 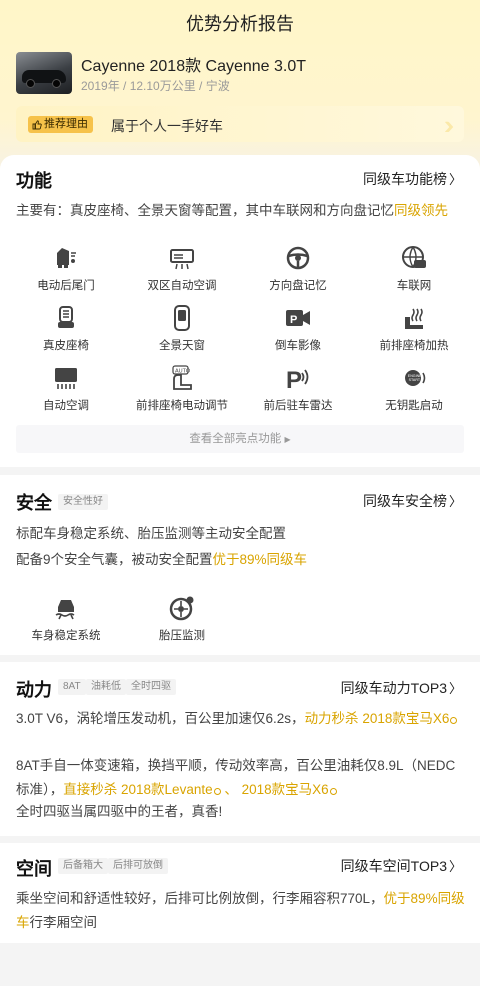 I want to click on parking-radar-icon: P, so click(x=297, y=379).